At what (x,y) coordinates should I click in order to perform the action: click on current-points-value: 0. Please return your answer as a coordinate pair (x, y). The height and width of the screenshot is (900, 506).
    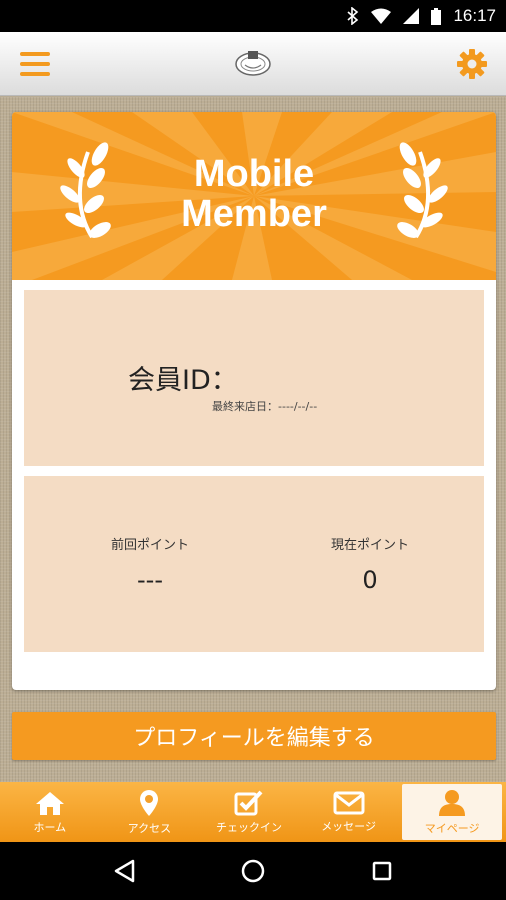
    Looking at the image, I should click on (370, 580).